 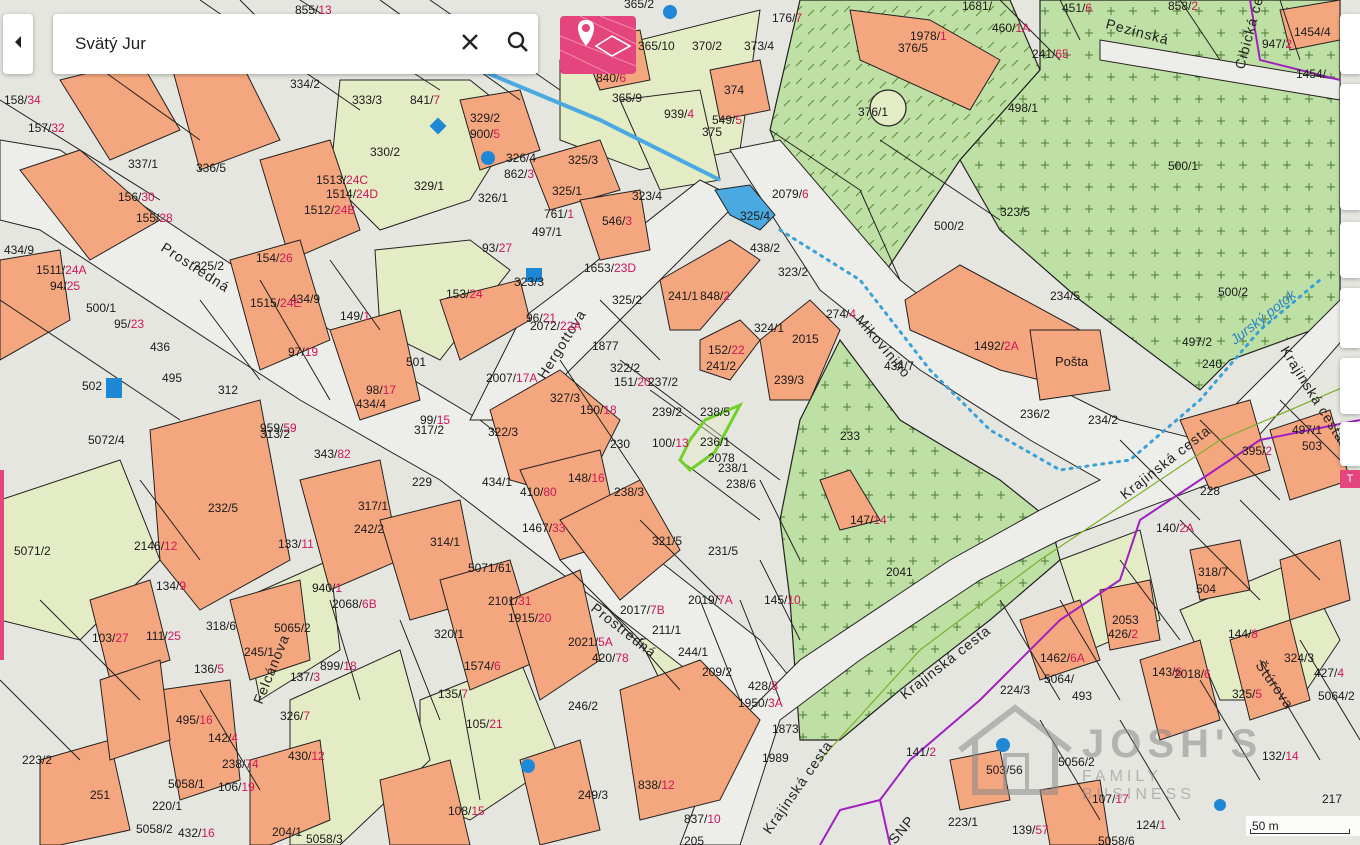 What do you see at coordinates (789, 380) in the screenshot?
I see `parcel-number-label: 239/3` at bounding box center [789, 380].